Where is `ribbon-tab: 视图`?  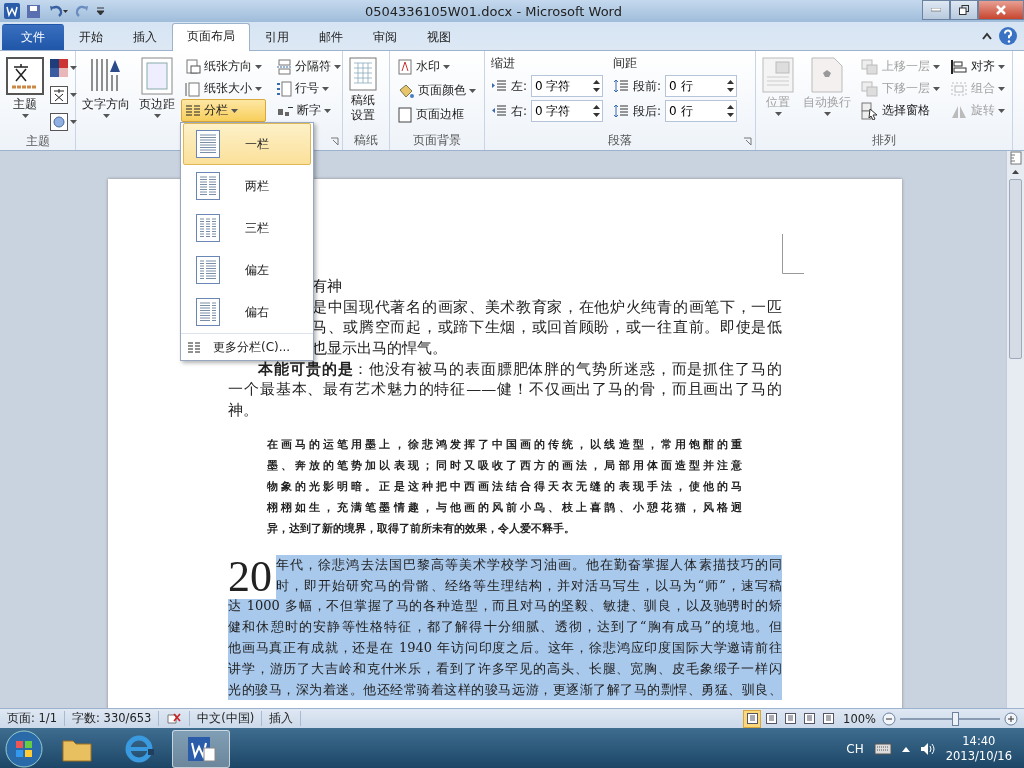
ribbon-tab: 视图 is located at coordinates (439, 37).